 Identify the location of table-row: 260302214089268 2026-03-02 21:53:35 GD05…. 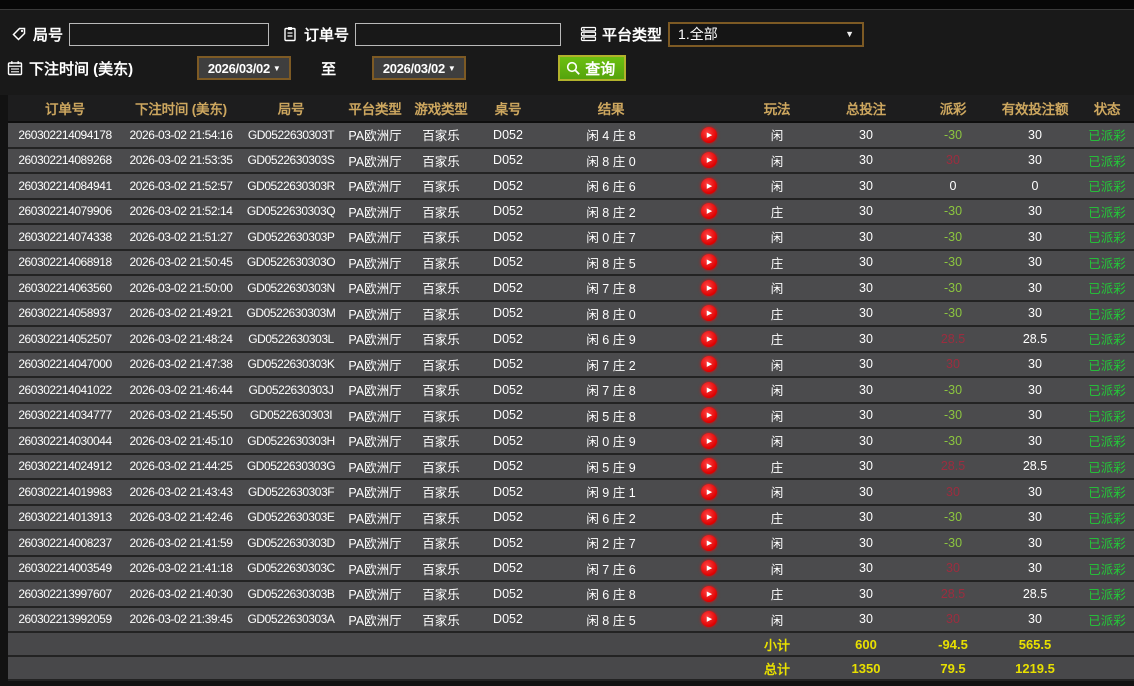
(571, 161).